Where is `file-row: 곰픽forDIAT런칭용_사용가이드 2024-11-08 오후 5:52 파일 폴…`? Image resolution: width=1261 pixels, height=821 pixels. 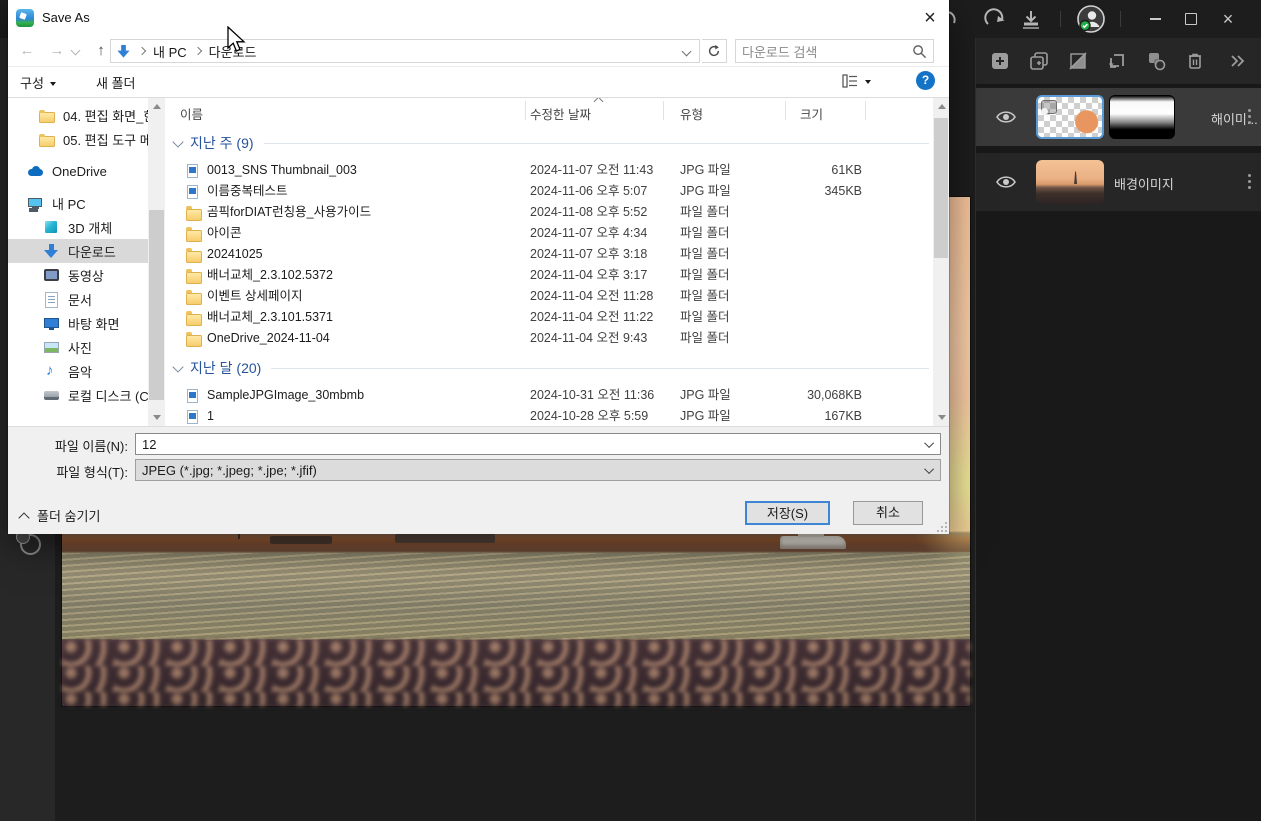
file-row: 곰픽forDIAT런칭용_사용가이드 2024-11-08 오후 5:52 파일 폴… is located at coordinates (551, 212).